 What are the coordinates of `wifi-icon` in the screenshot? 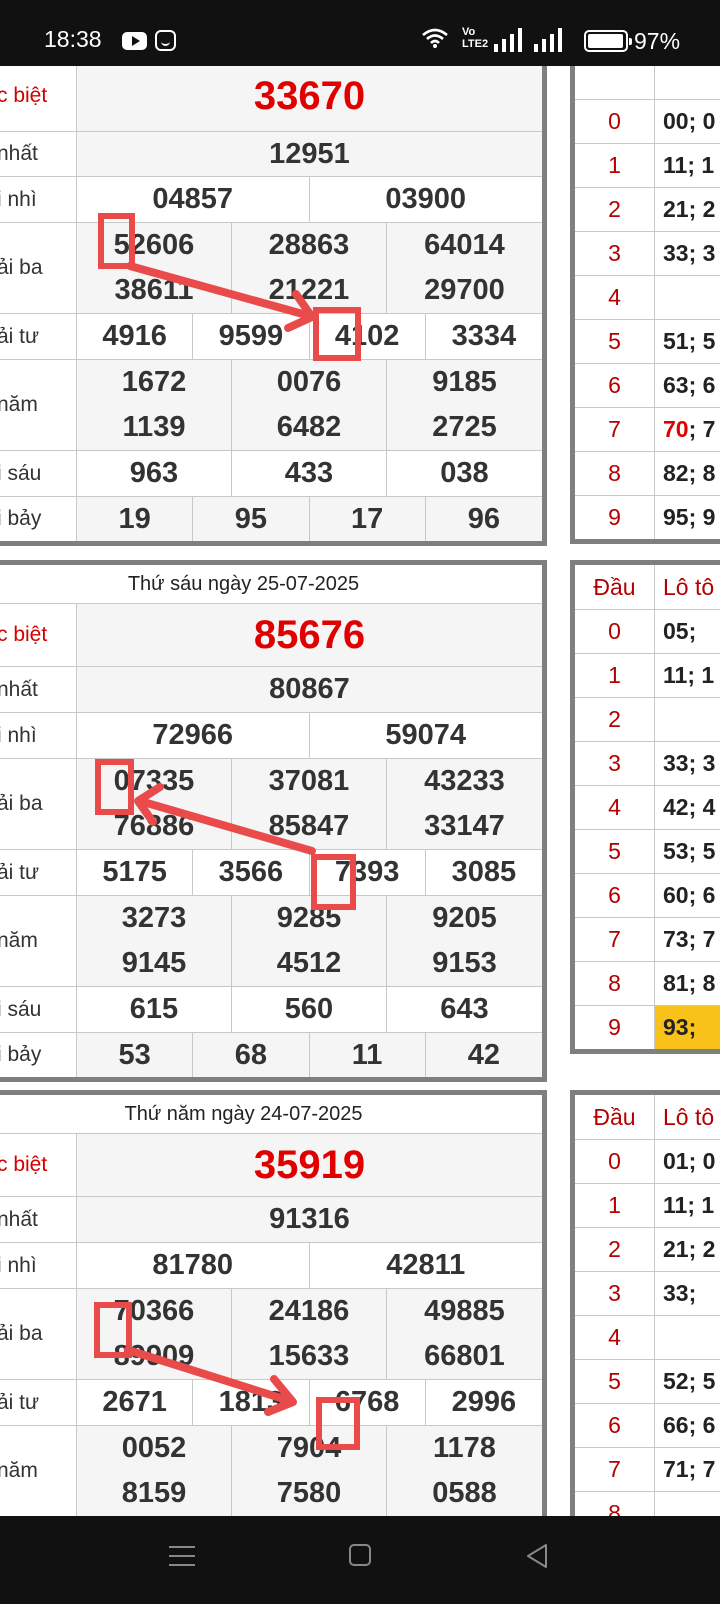 It's located at (435, 38).